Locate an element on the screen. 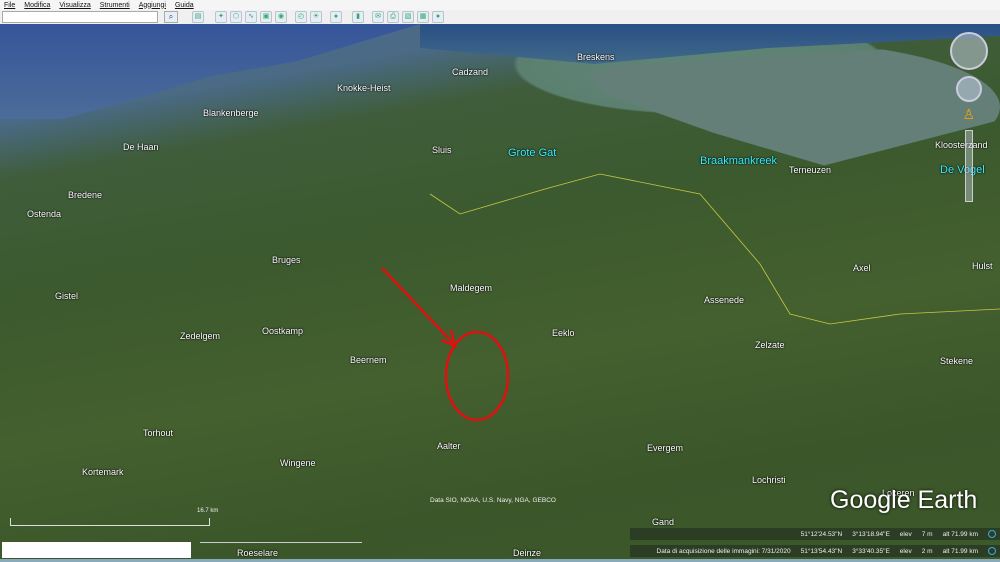  save-image-icon: ▧ is located at coordinates (408, 17).